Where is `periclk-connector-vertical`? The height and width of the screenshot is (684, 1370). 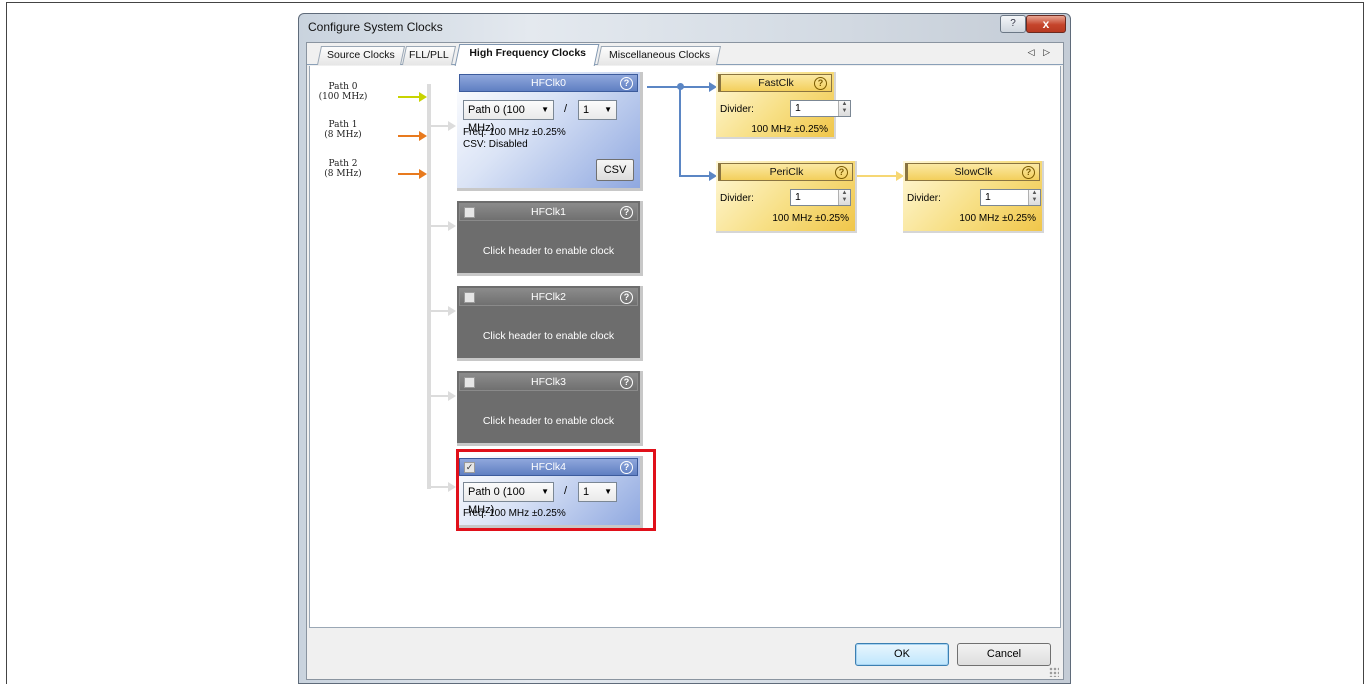
periclk-connector-vertical is located at coordinates (680, 131).